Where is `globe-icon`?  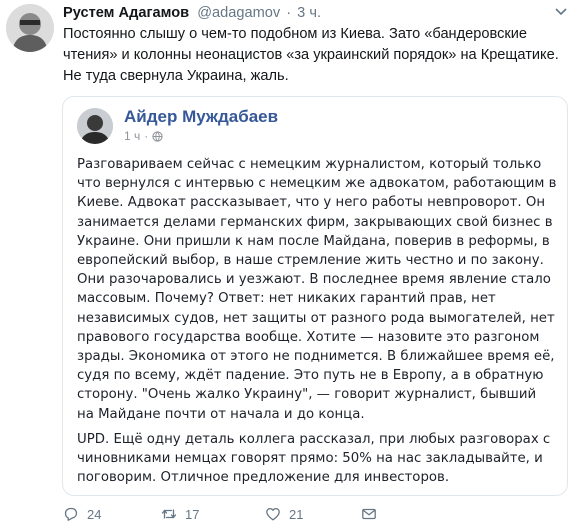 globe-icon is located at coordinates (157, 136).